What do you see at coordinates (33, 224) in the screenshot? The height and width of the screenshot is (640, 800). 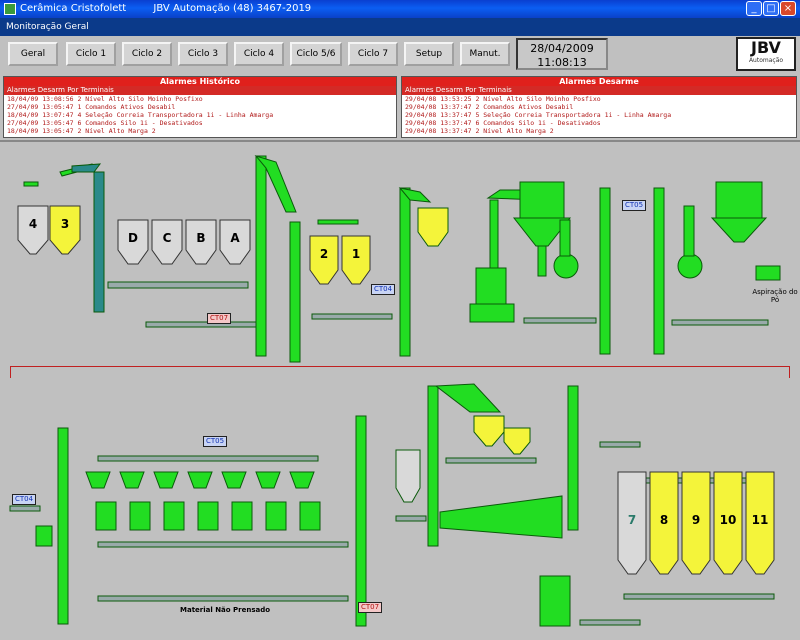 I see `silo-4-label: 4` at bounding box center [33, 224].